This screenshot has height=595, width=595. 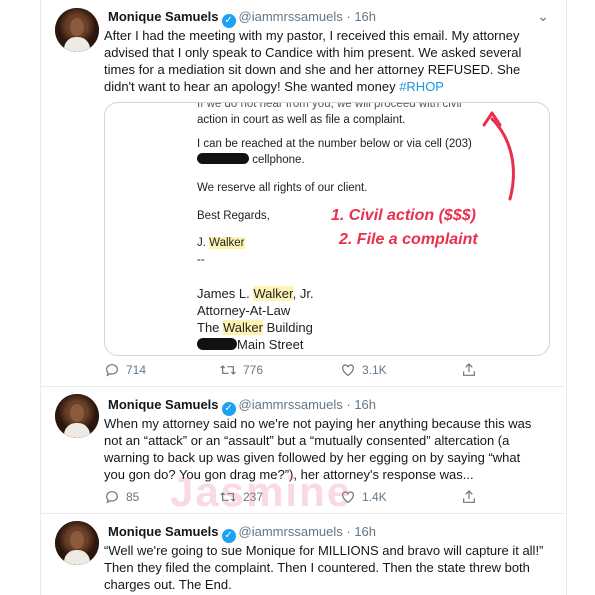 What do you see at coordinates (498, 156) in the screenshot?
I see `arrow-icon` at bounding box center [498, 156].